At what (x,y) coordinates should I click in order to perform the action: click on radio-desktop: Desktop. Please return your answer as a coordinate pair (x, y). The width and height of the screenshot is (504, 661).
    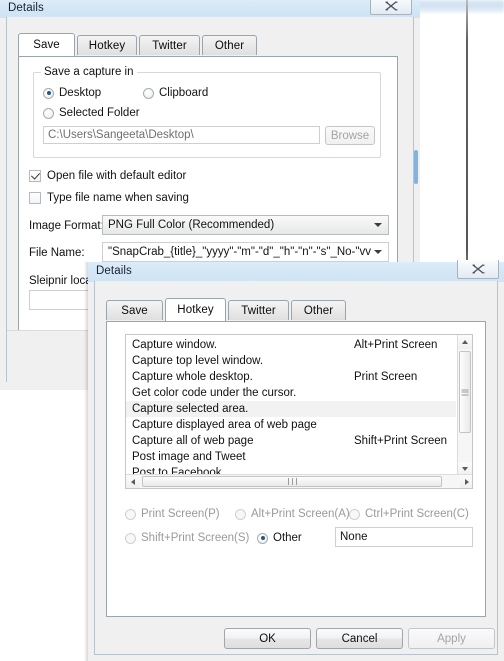
    Looking at the image, I should click on (72, 93).